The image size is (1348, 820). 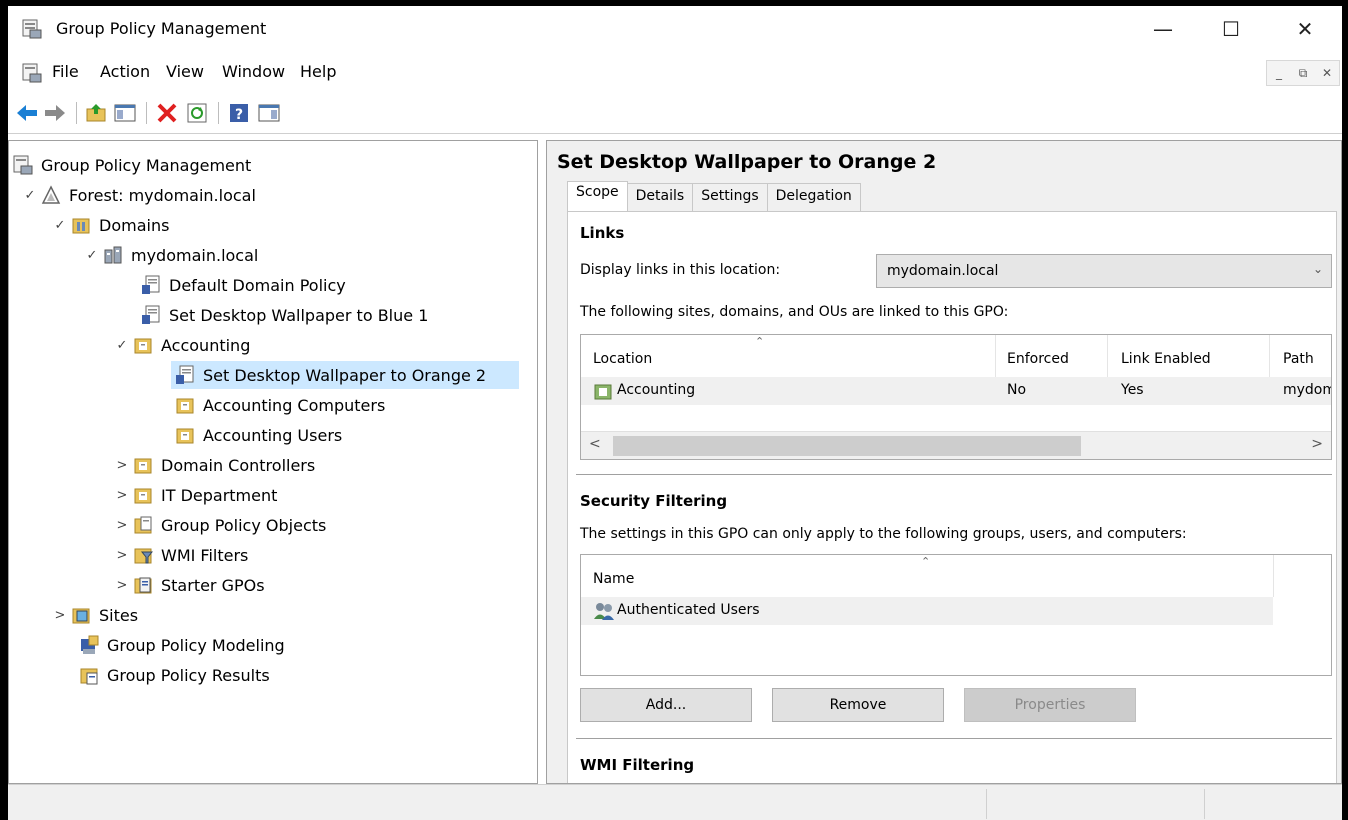 What do you see at coordinates (956, 576) in the screenshot?
I see `security-list-header: ⌃ Name` at bounding box center [956, 576].